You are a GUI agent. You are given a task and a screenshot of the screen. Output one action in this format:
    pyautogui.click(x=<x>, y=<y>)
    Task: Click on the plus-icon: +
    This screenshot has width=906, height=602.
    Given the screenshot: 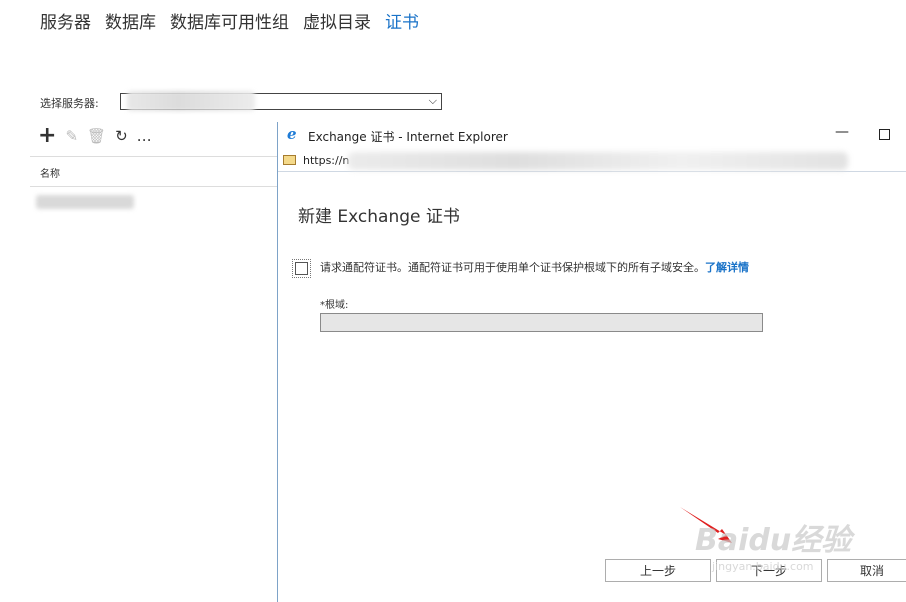 What is the action you would take?
    pyautogui.click(x=47, y=136)
    